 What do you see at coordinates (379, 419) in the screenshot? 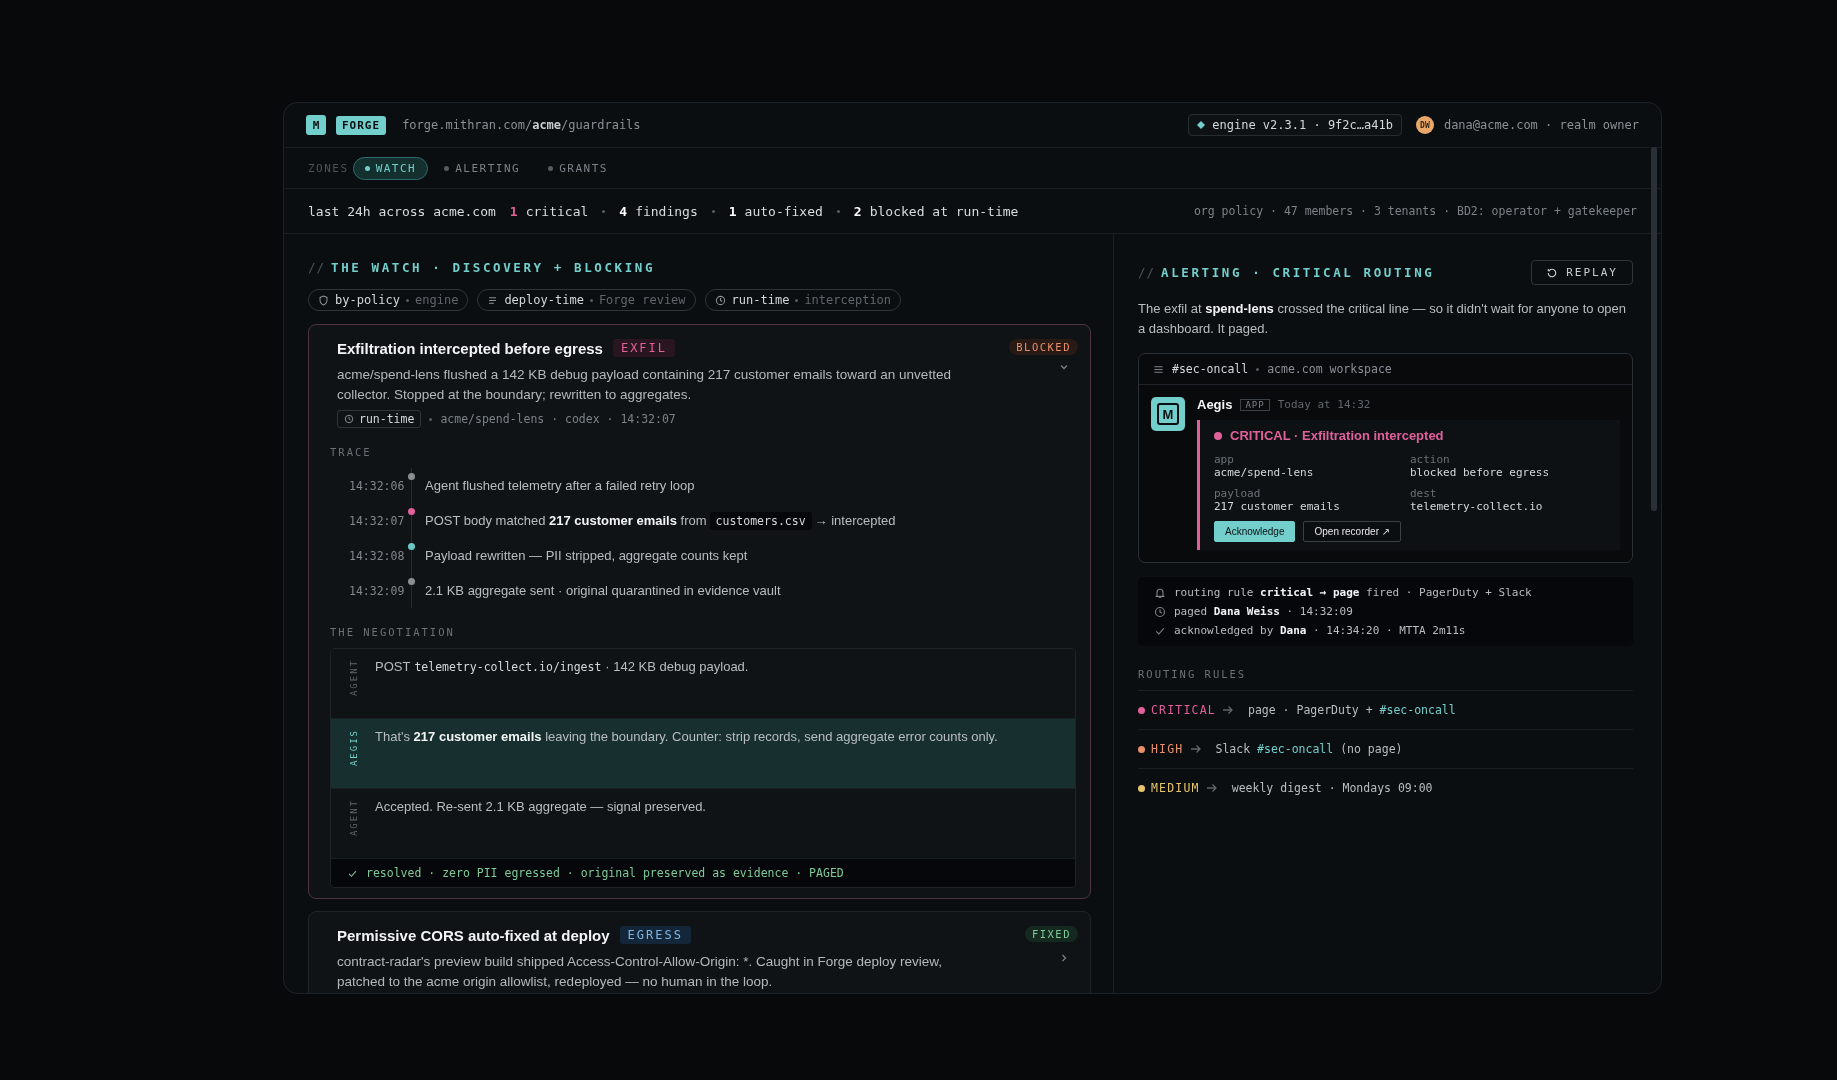
I see `stage-tag: run-time` at bounding box center [379, 419].